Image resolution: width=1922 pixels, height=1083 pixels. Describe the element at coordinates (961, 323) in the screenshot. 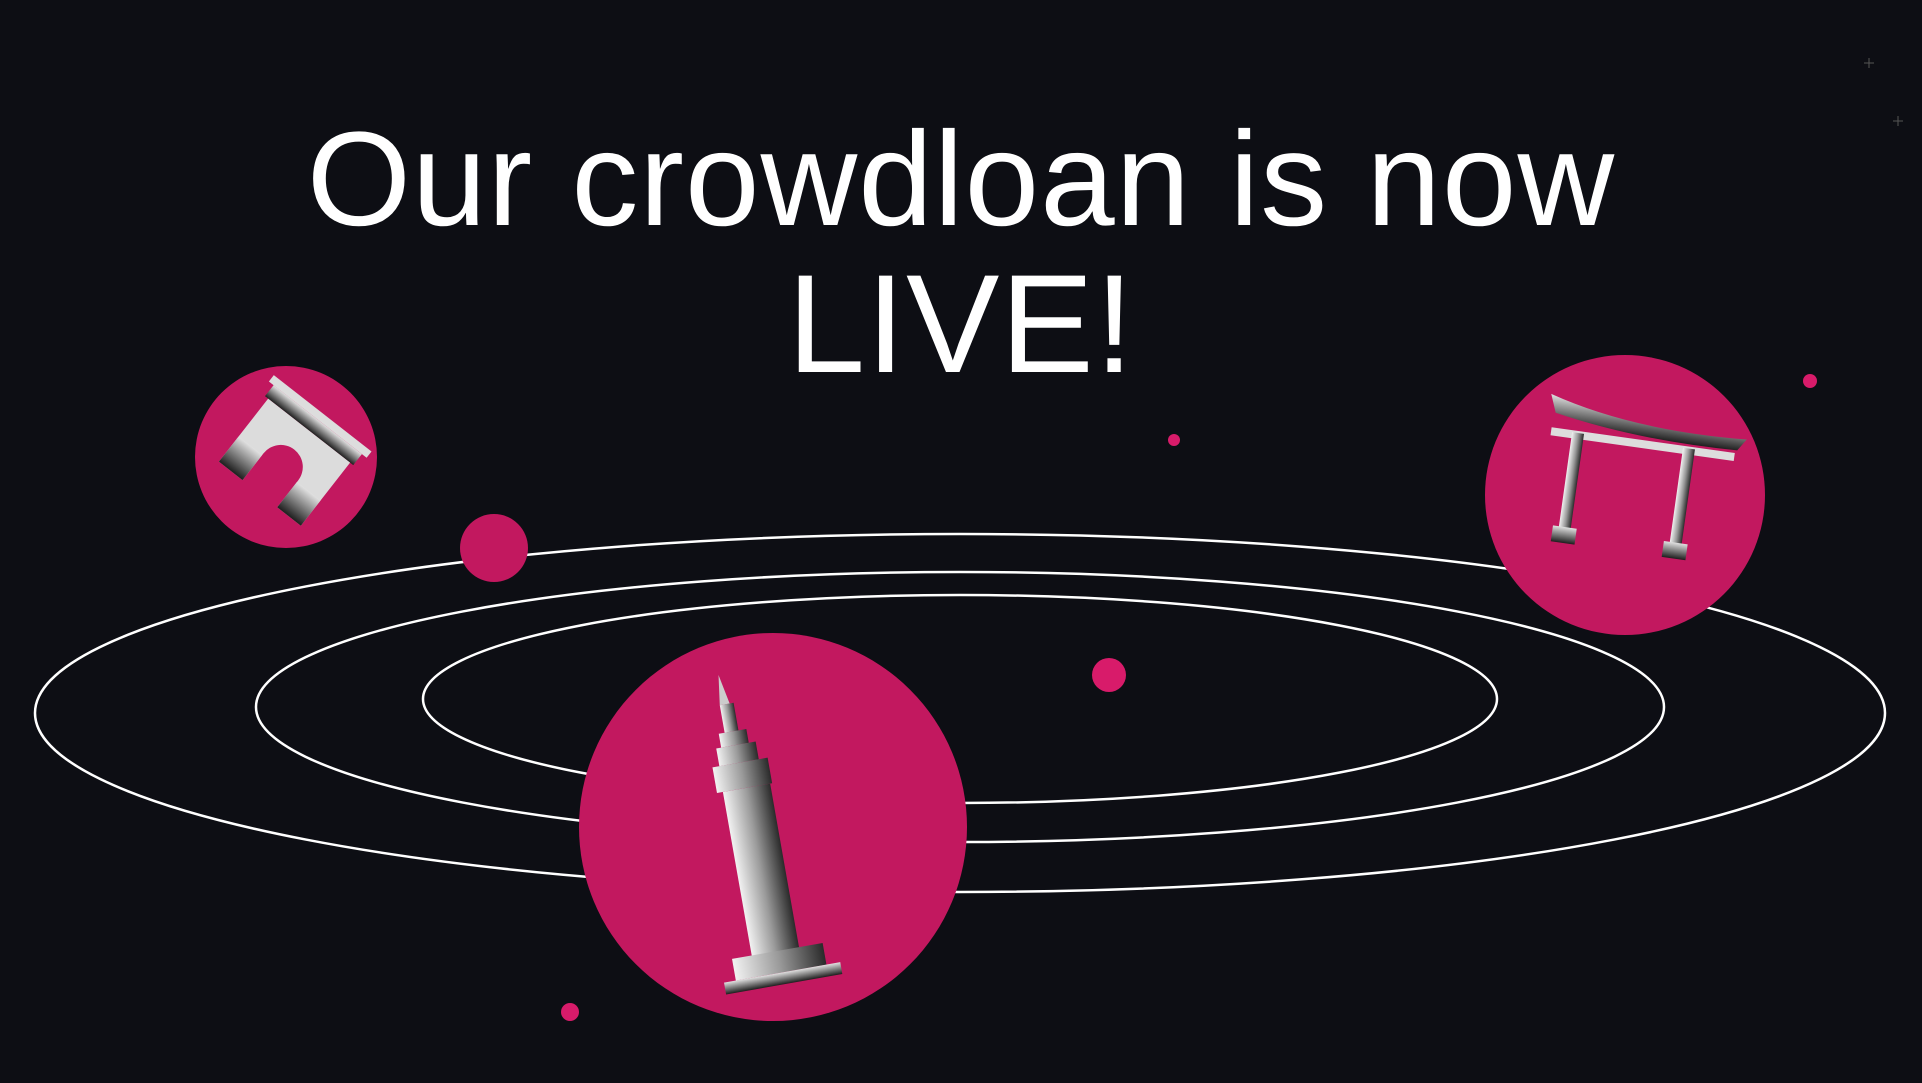

I see `headline-line-2: LIVE!` at that location.